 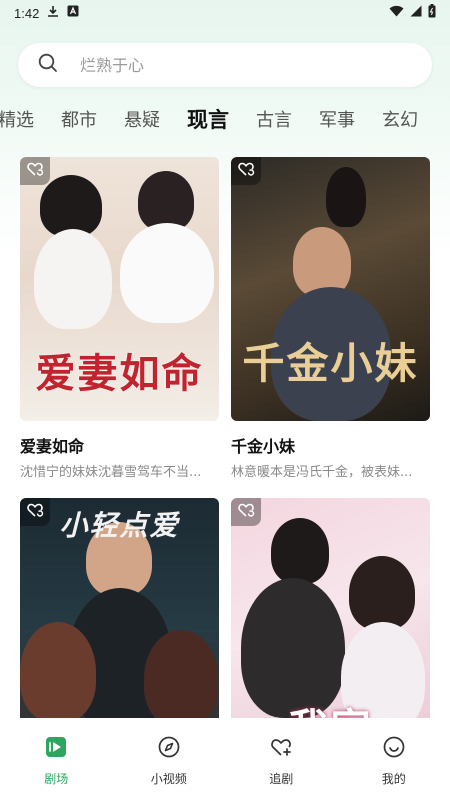 What do you see at coordinates (416, 13) in the screenshot?
I see `signal-icon` at bounding box center [416, 13].